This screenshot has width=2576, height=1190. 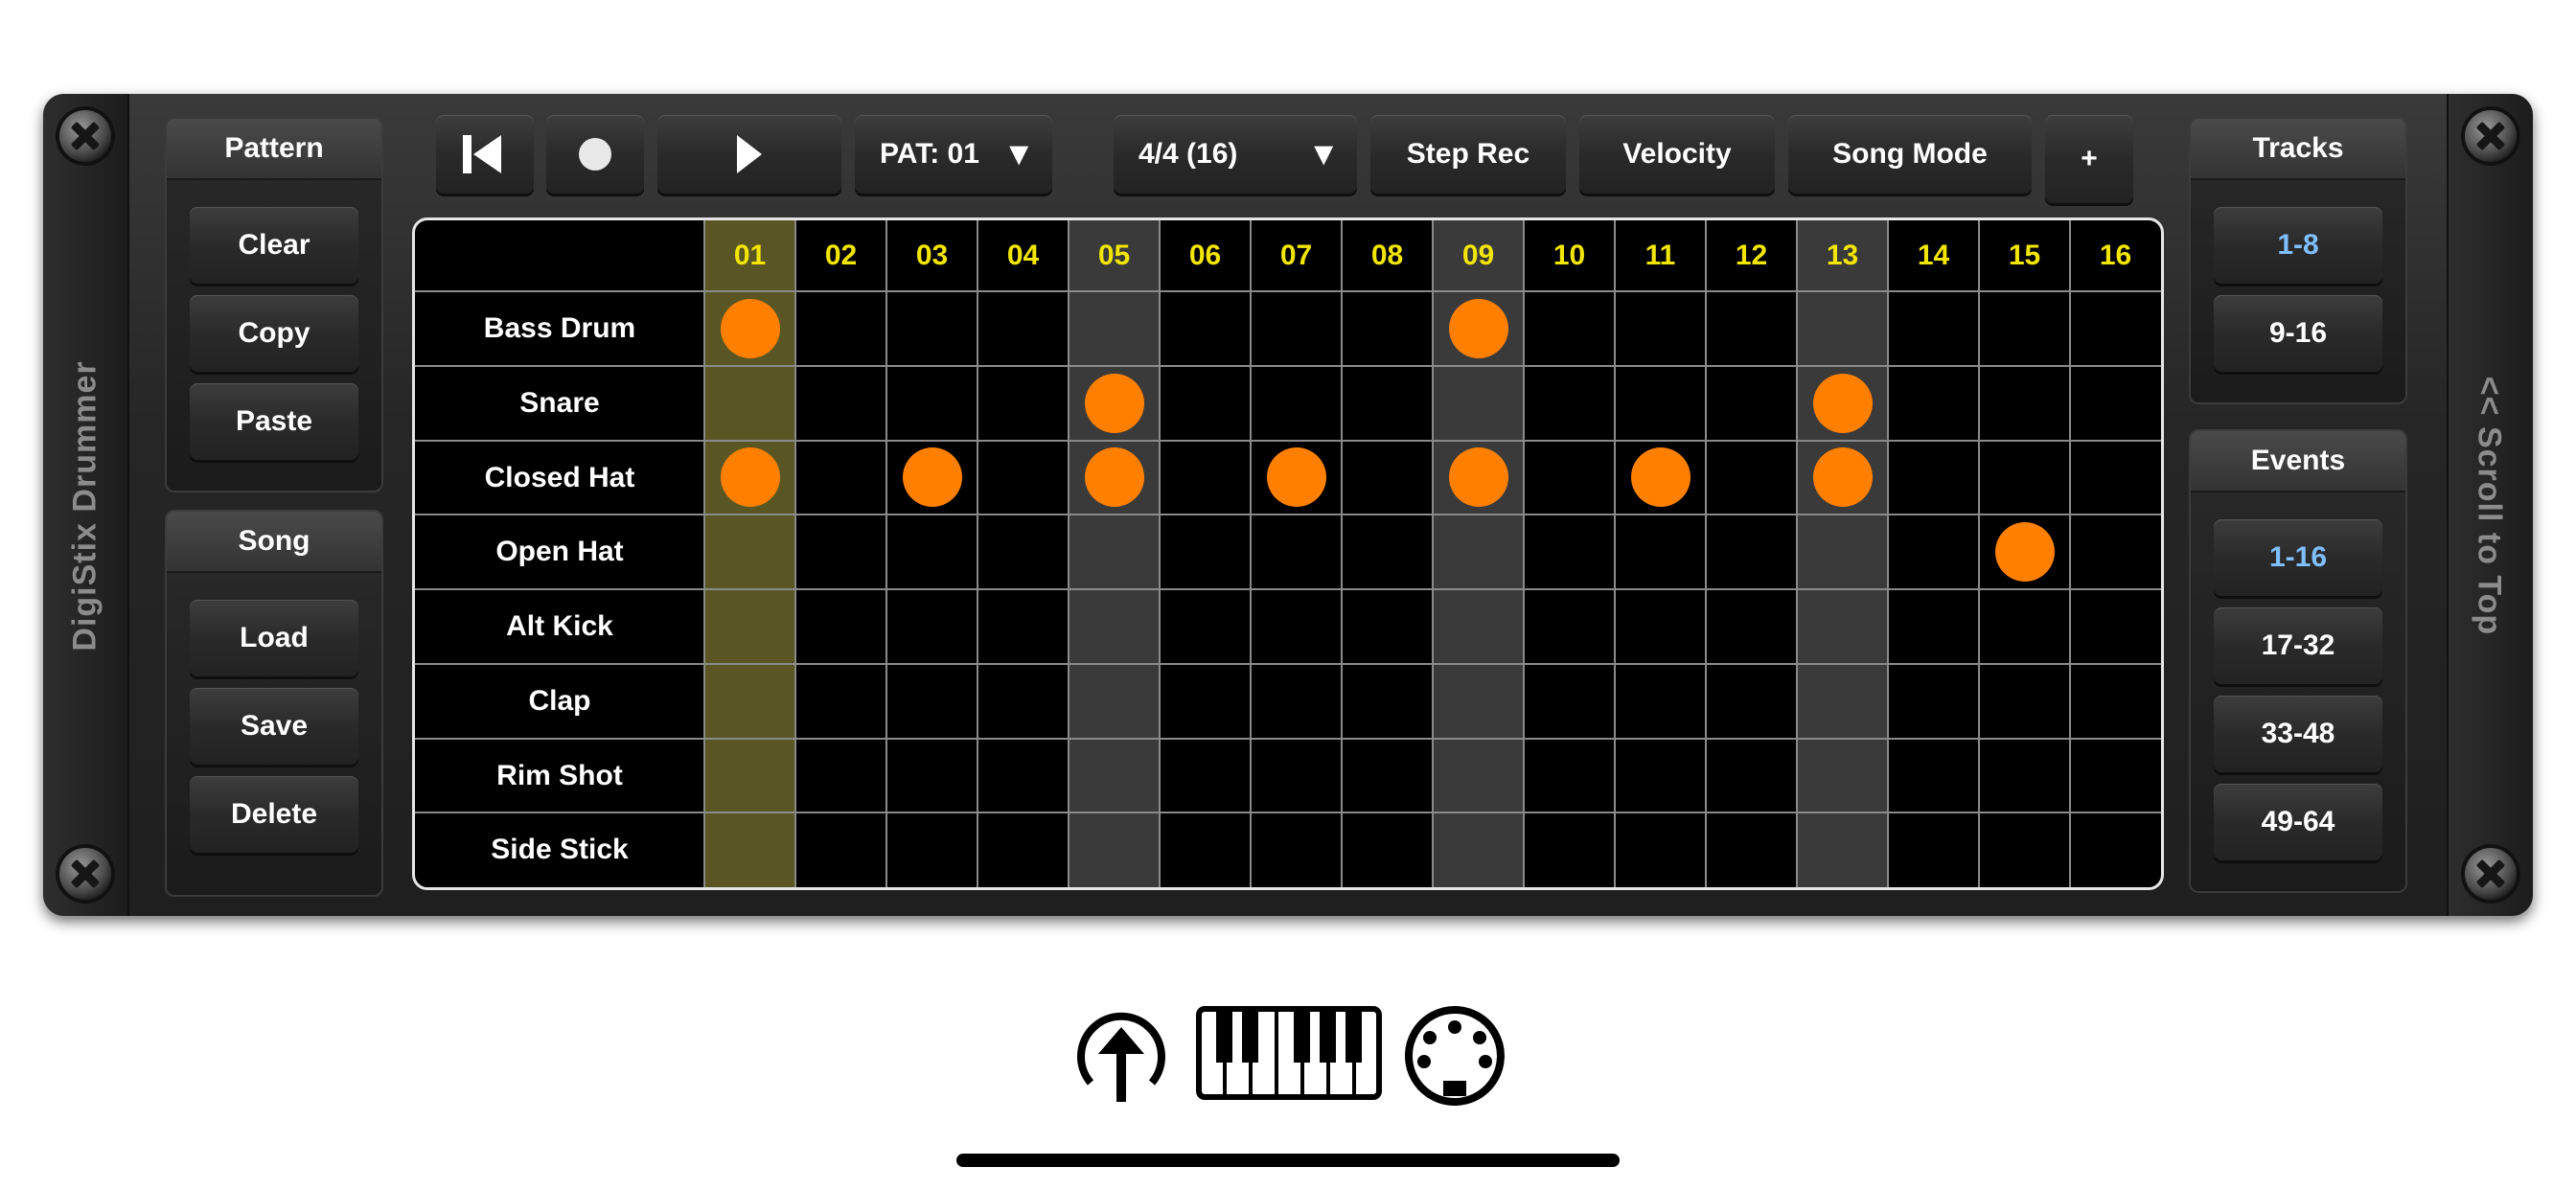 What do you see at coordinates (274, 334) in the screenshot?
I see `copy-button: Copy` at bounding box center [274, 334].